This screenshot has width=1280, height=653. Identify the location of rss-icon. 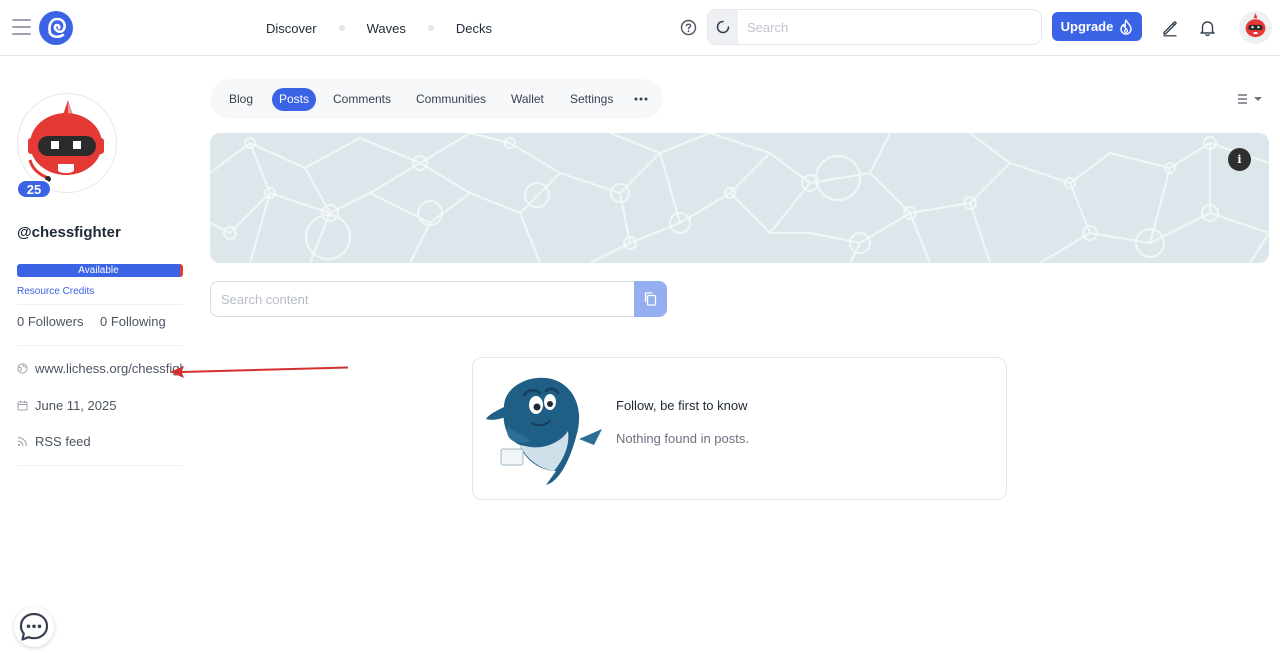
(22, 442).